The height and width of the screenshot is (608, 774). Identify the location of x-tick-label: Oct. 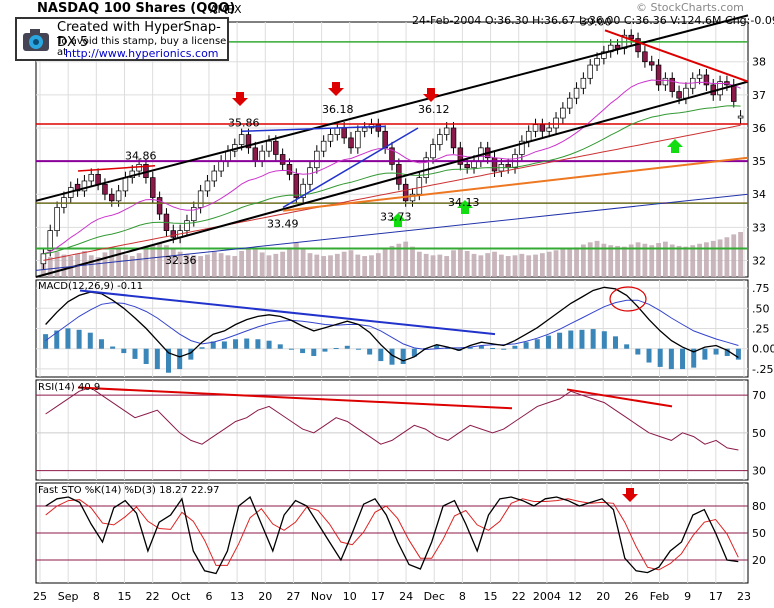
(181, 596).